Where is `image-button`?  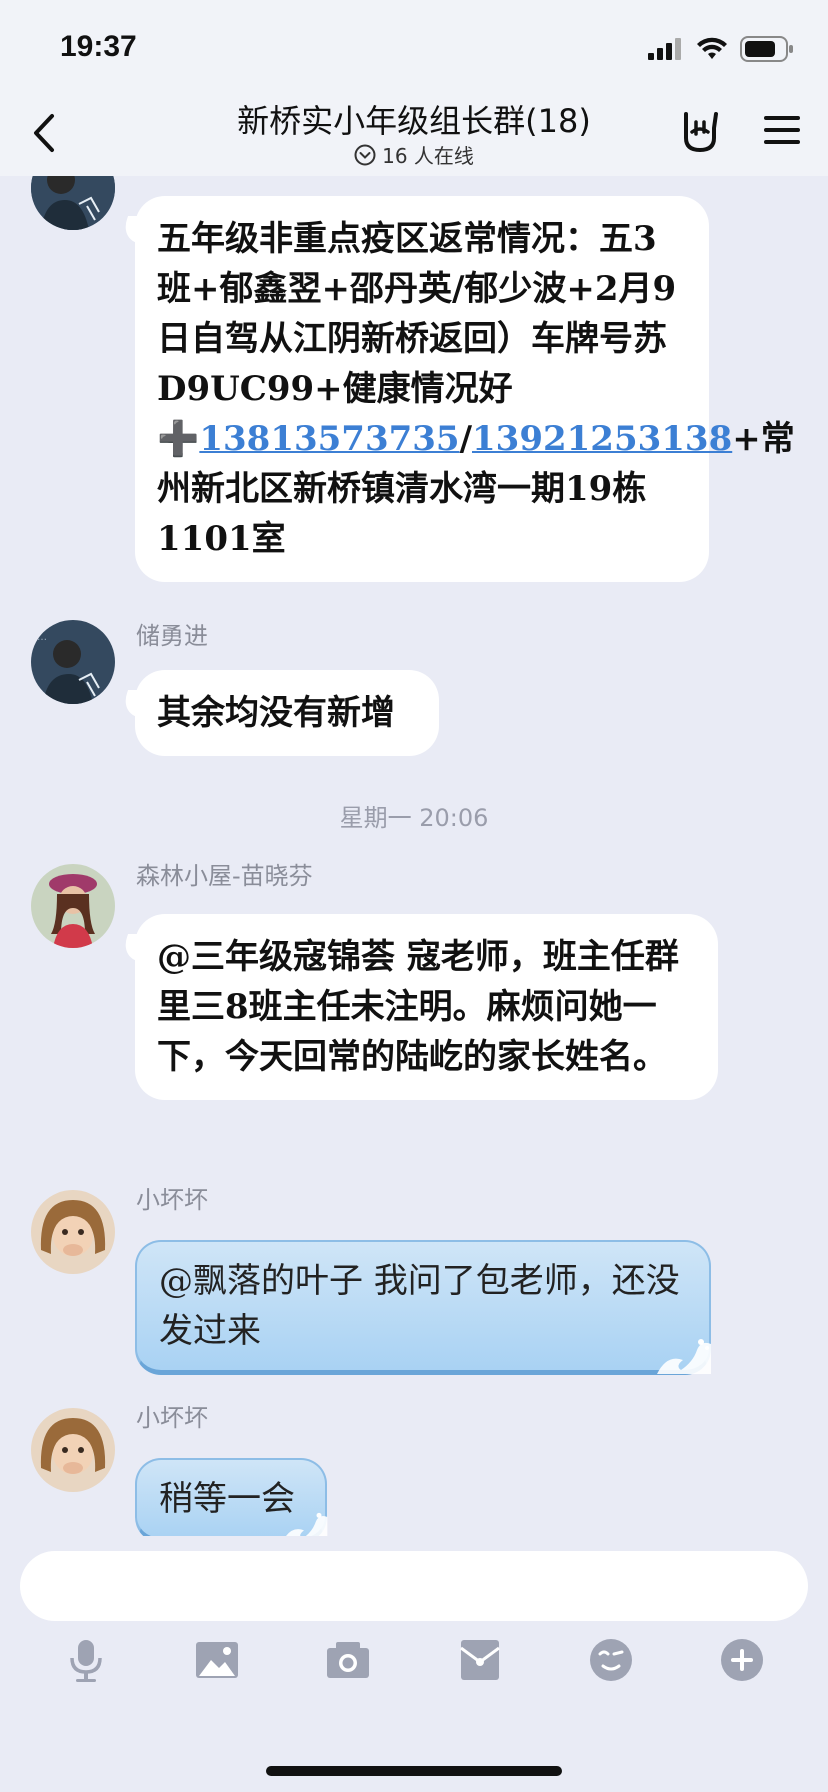 image-button is located at coordinates (217, 1660).